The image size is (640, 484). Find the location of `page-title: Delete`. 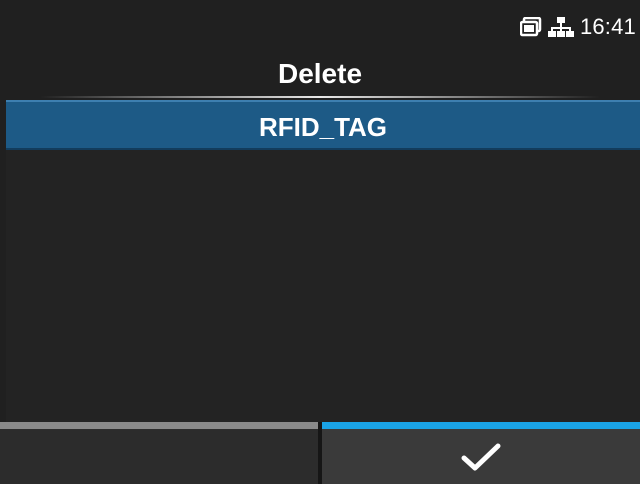

page-title: Delete is located at coordinates (320, 73).